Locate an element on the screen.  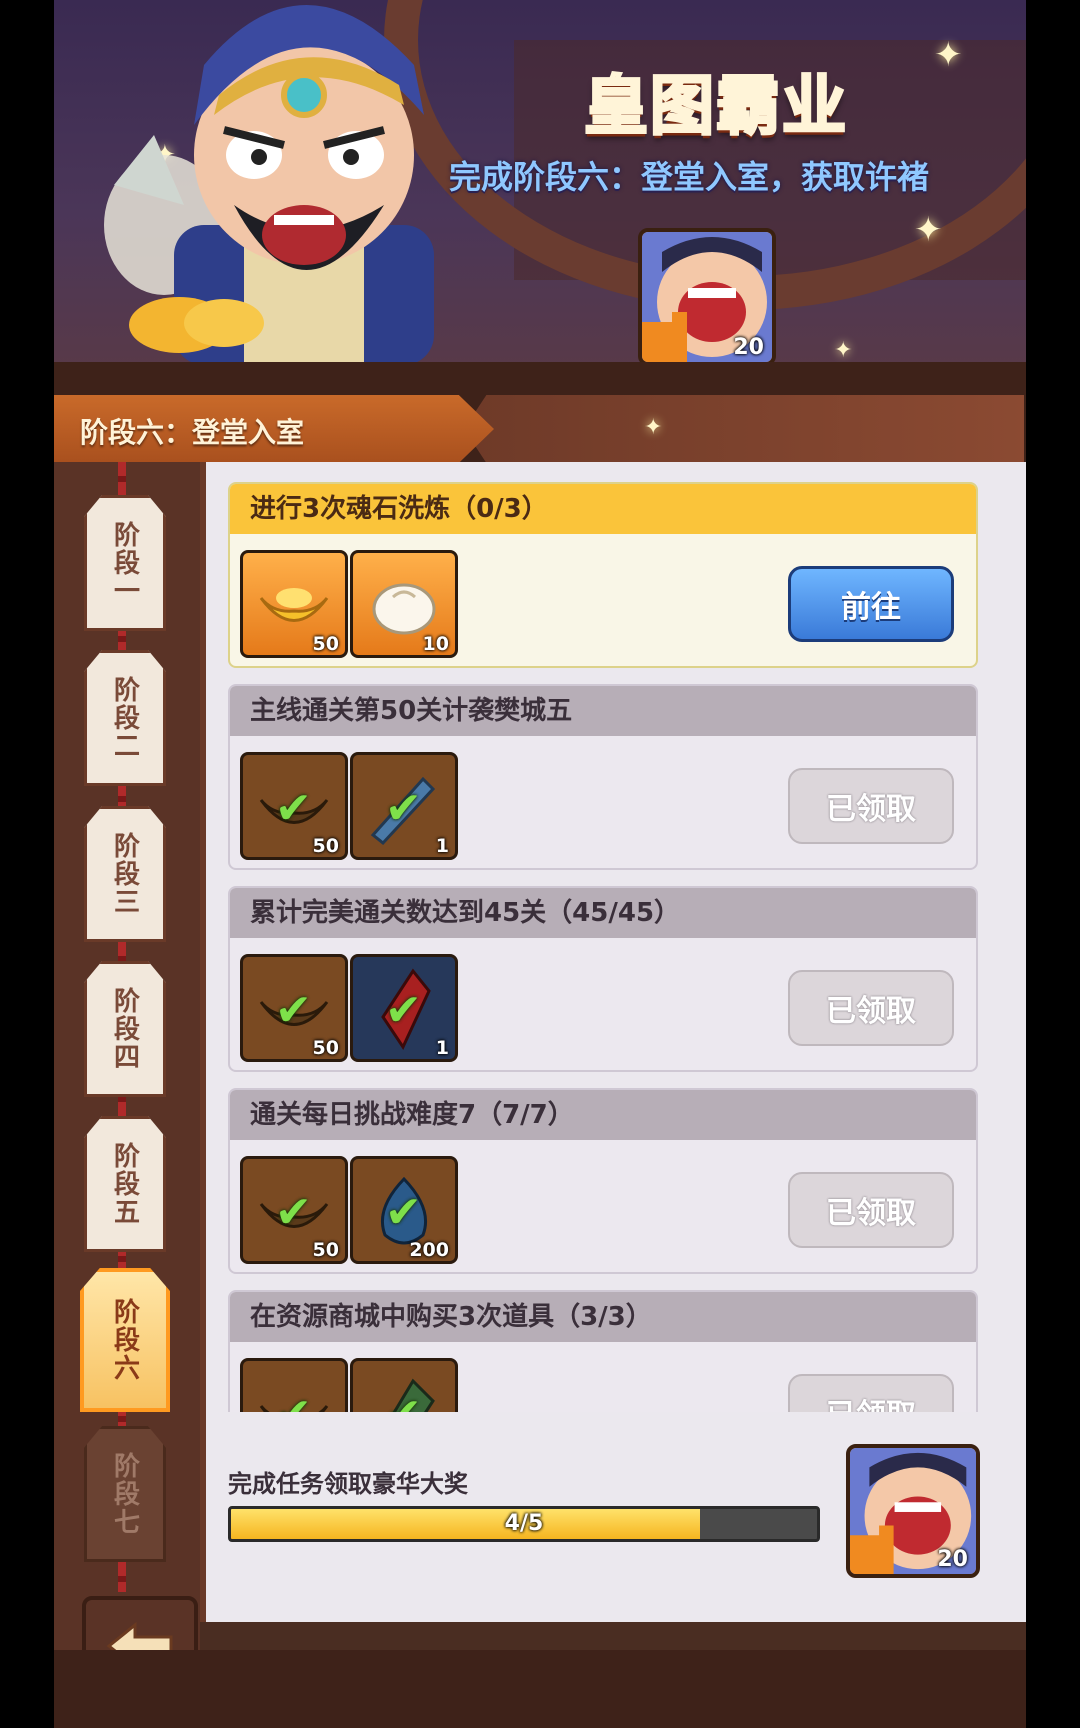
stage-tab-label: 阶段六 is located at coordinates (124, 1340).